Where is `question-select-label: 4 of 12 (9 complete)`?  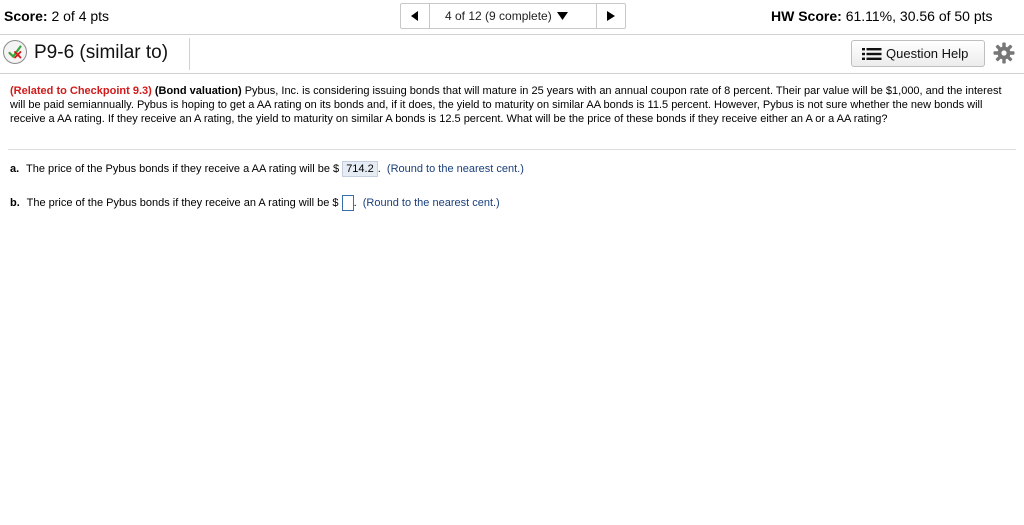
question-select-label: 4 of 12 (9 complete) is located at coordinates (498, 16).